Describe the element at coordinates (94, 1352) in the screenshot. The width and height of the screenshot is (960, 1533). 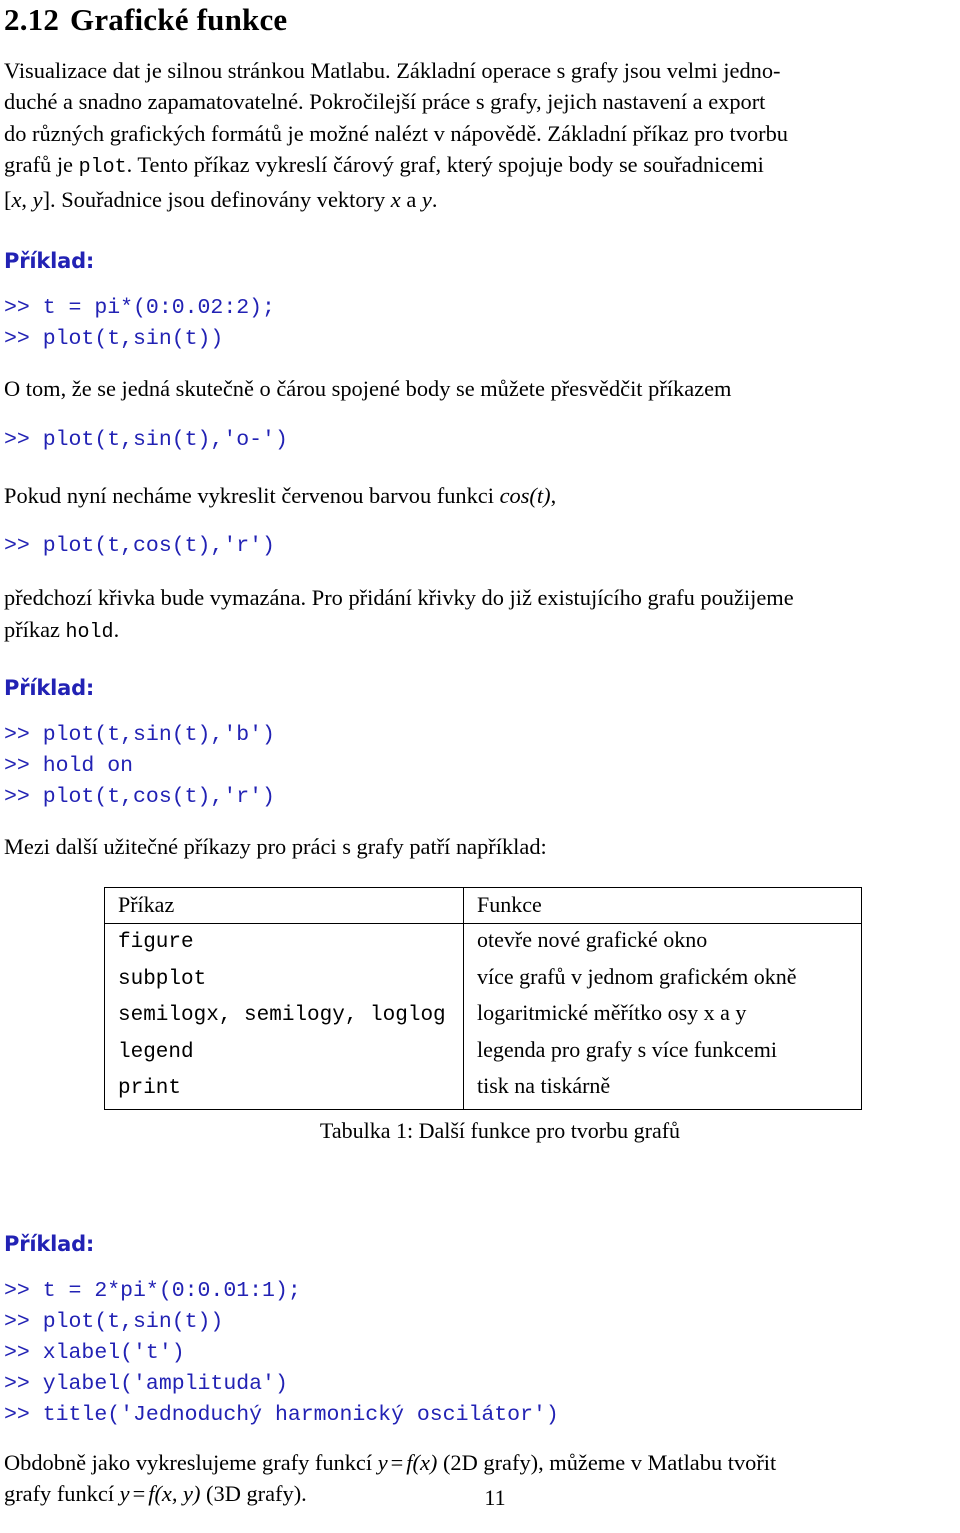
I see `code-line: >> xlabel('t')` at that location.